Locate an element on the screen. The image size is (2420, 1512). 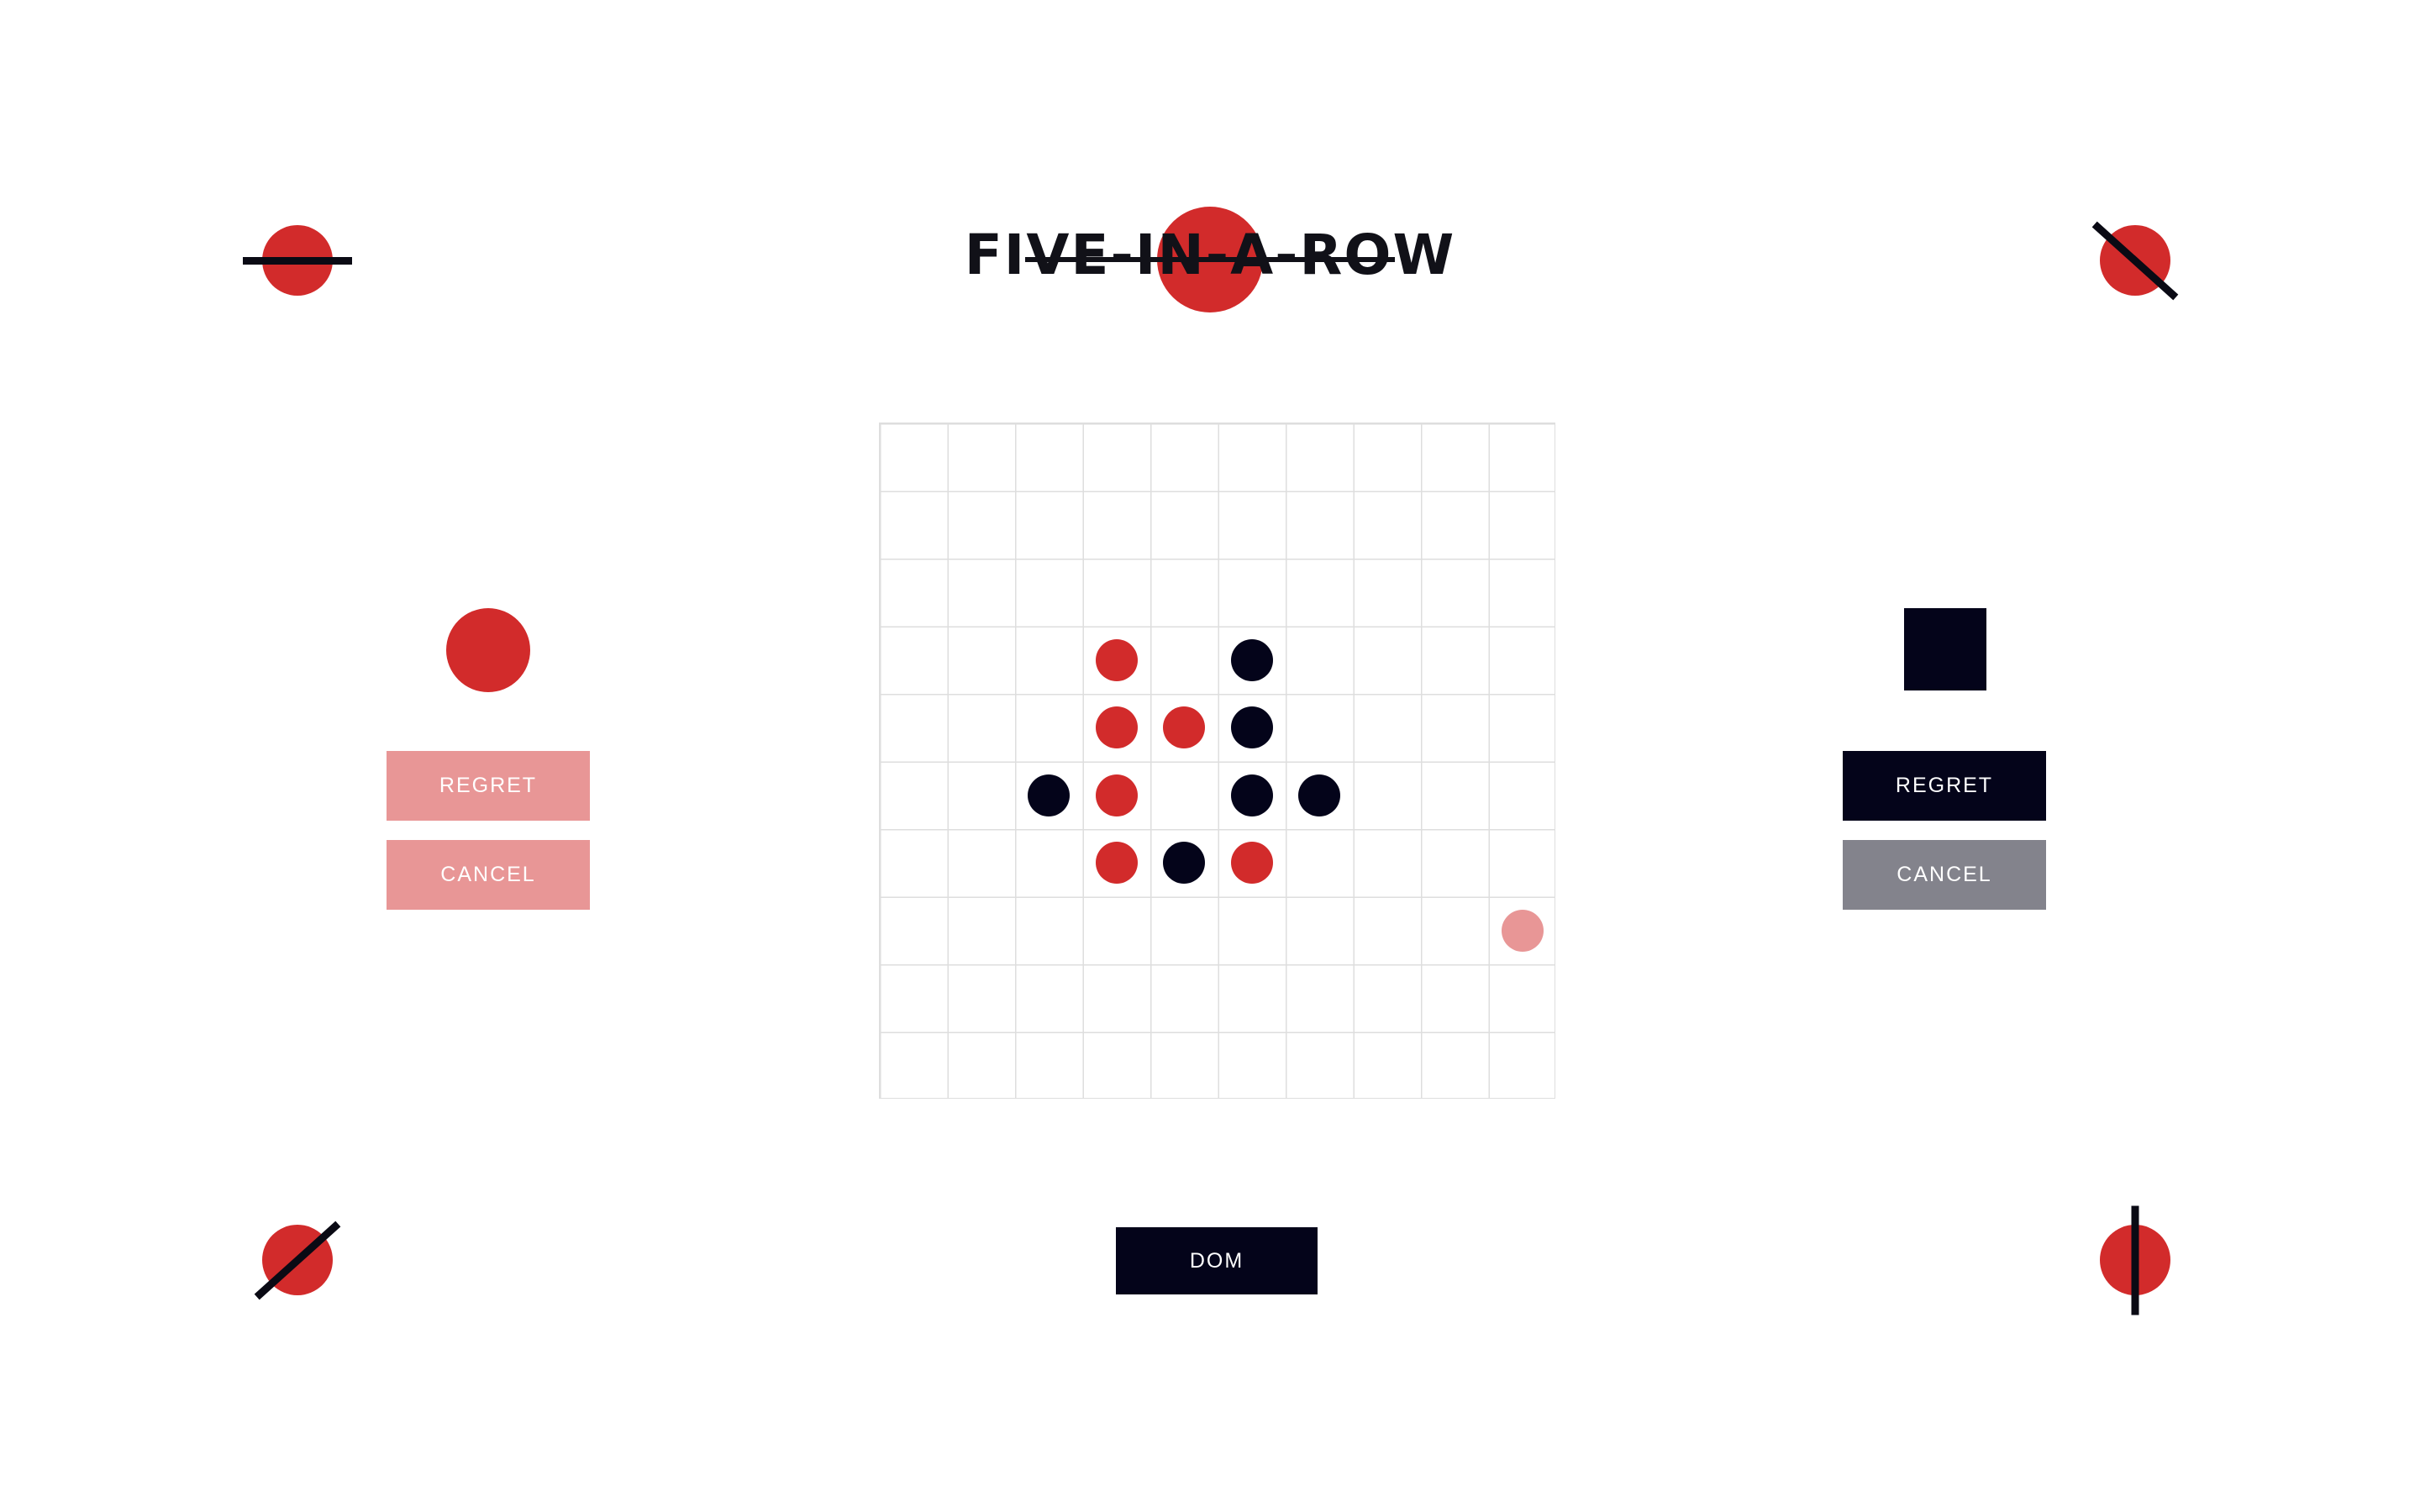
corner-mark-bottom-left is located at coordinates (298, 1260).